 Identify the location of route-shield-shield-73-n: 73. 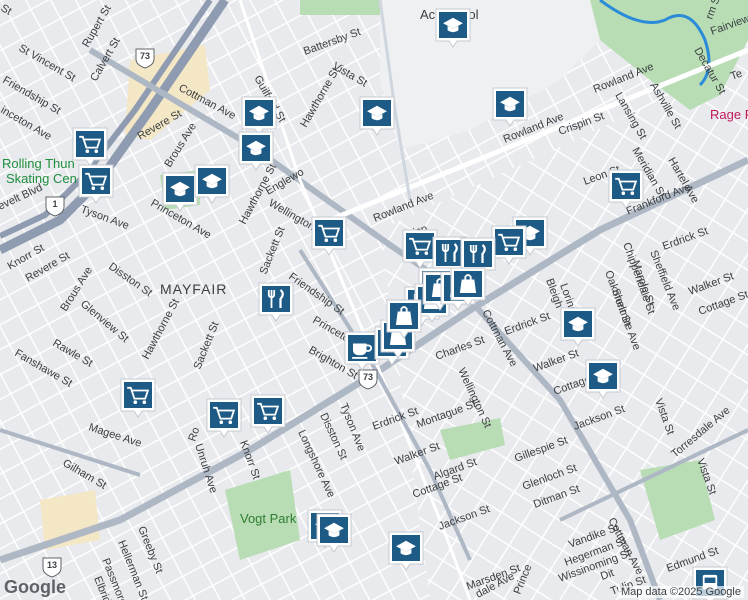
(145, 58).